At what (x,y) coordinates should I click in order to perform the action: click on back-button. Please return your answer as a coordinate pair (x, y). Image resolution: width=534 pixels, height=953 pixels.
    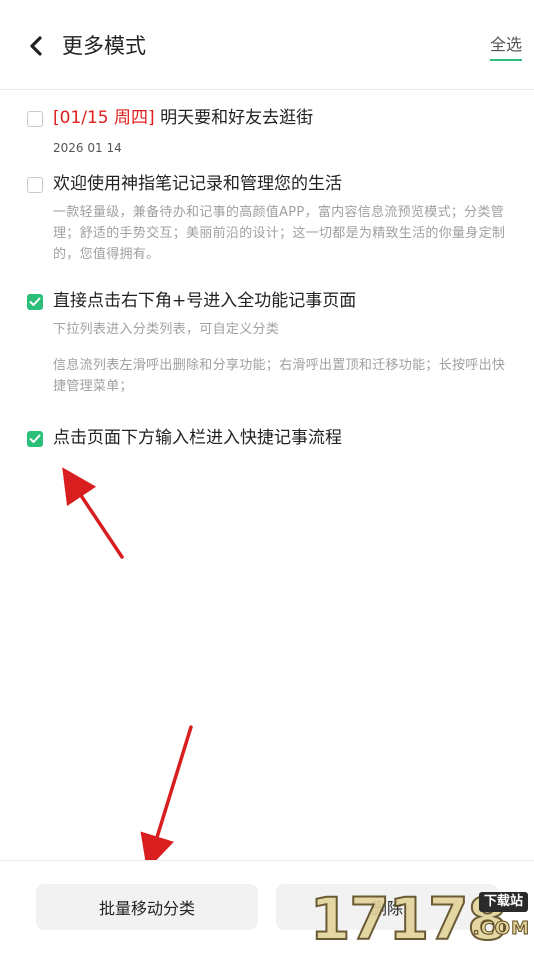
    Looking at the image, I should click on (36, 46).